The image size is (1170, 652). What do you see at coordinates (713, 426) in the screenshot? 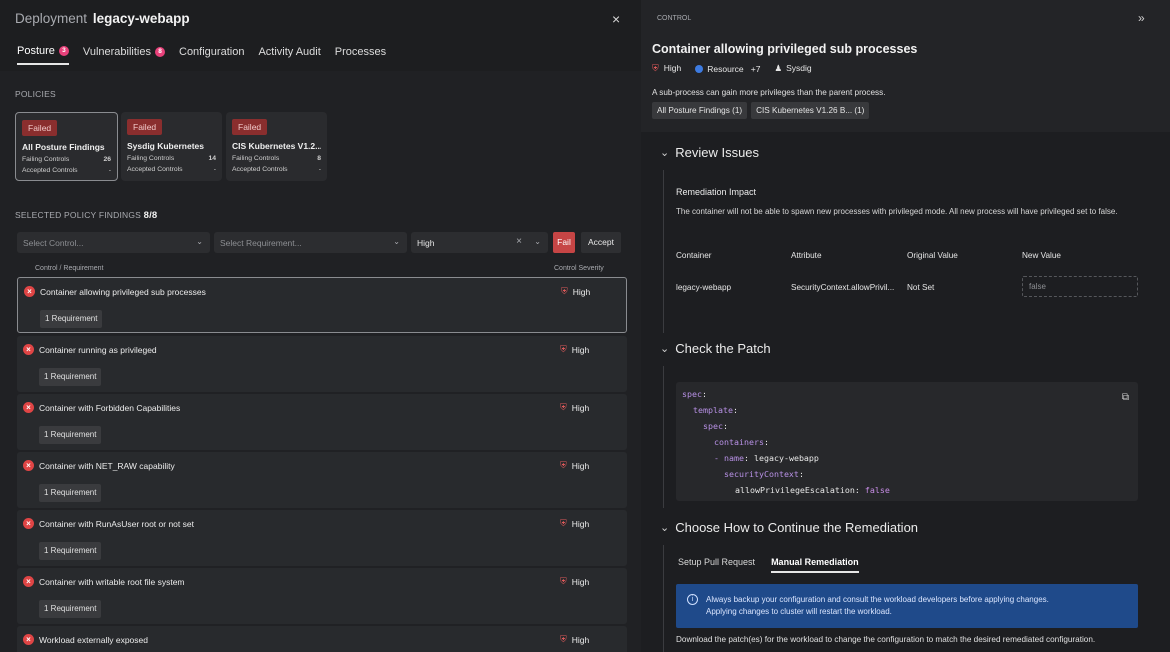
I see `code-key: spec` at bounding box center [713, 426].